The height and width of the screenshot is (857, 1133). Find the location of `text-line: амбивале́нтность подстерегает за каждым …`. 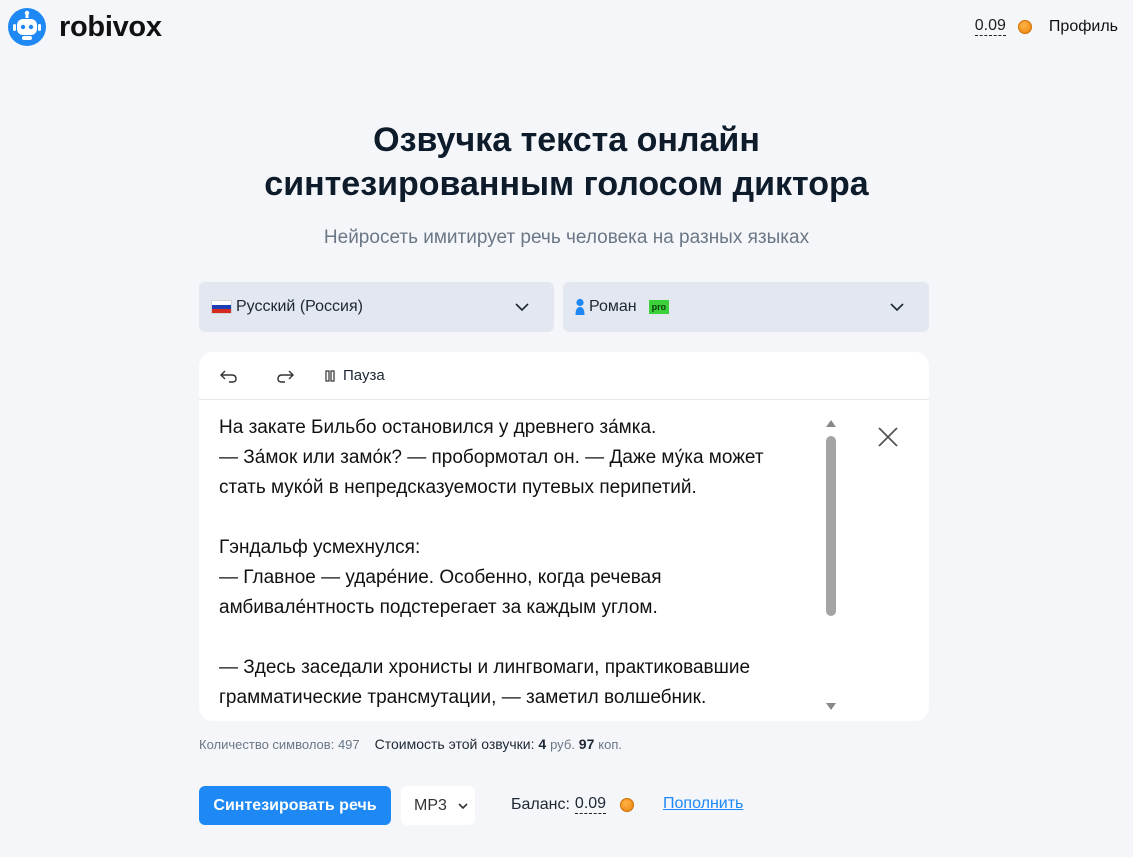

text-line: амбивале́нтность подстерегает за каждым … is located at coordinates (438, 607).